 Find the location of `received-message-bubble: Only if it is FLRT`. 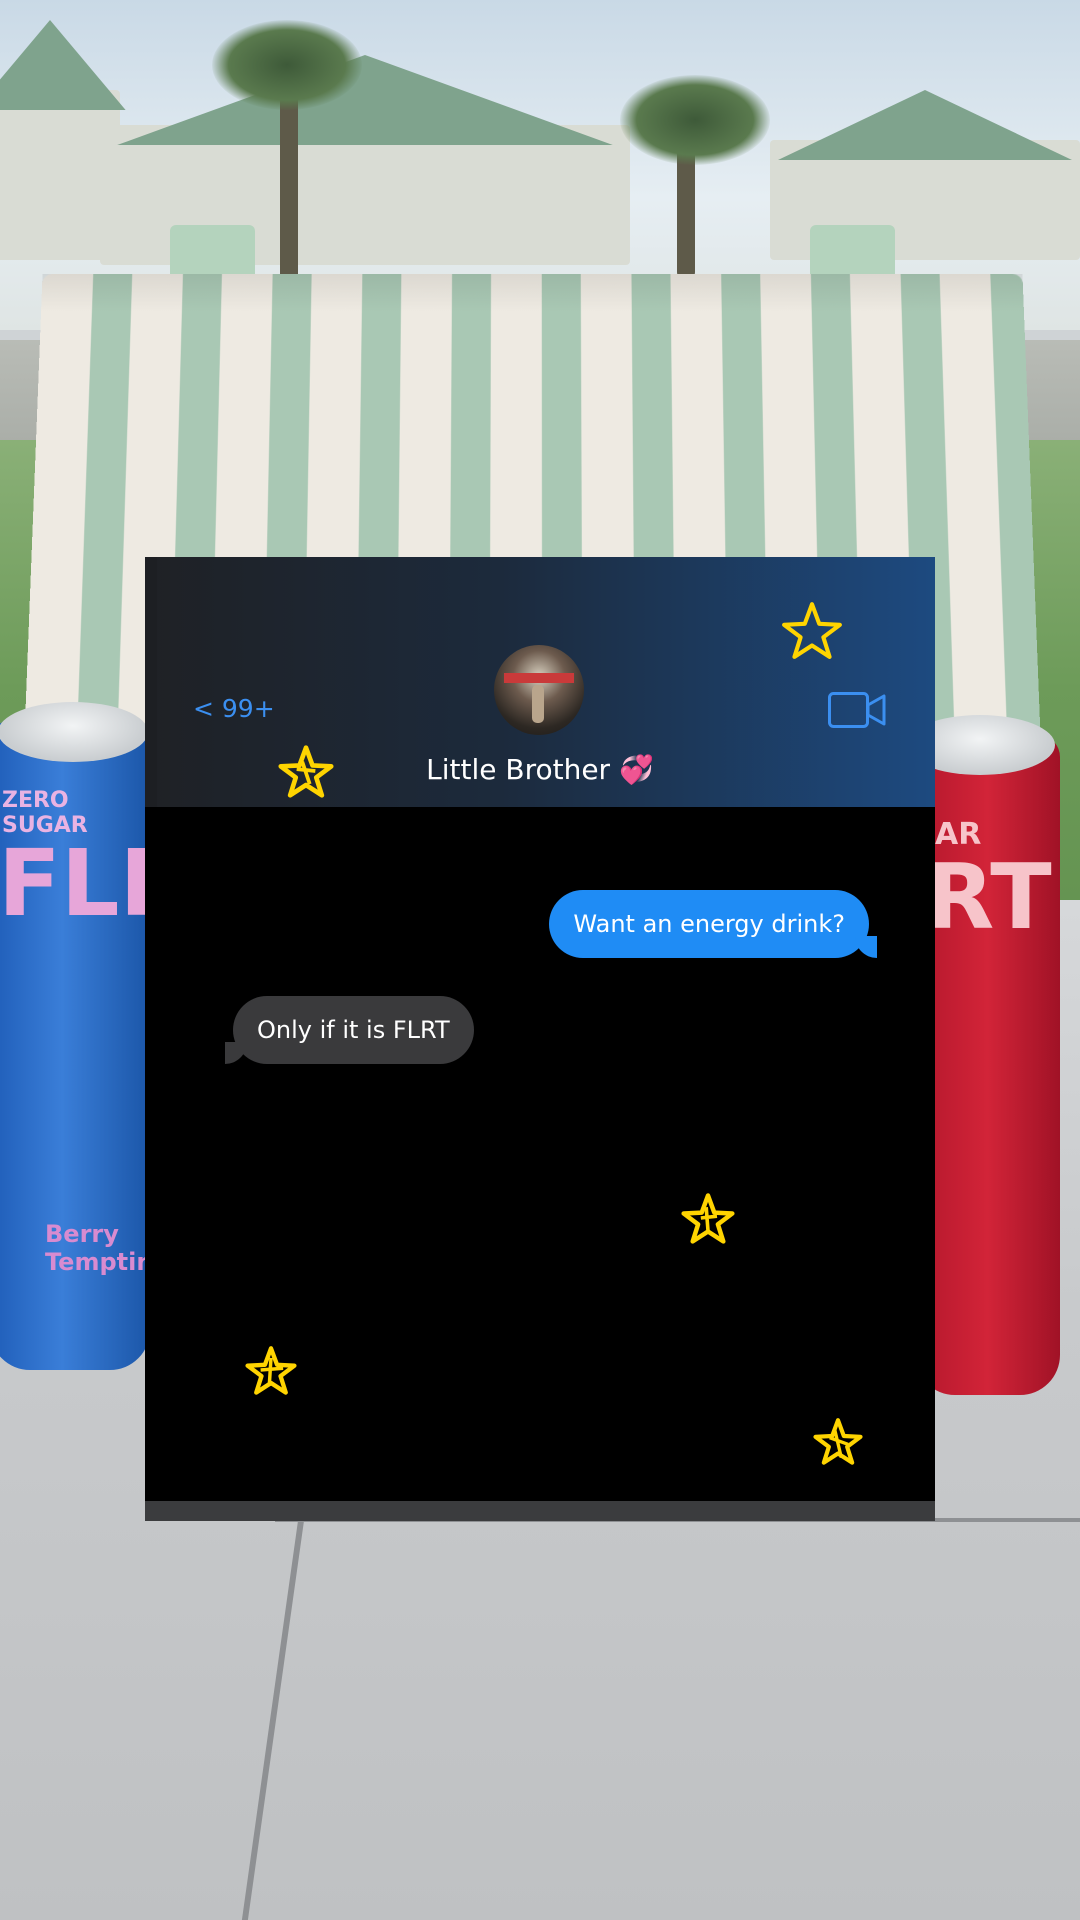

received-message-bubble: Only if it is FLRT is located at coordinates (349, 1030).